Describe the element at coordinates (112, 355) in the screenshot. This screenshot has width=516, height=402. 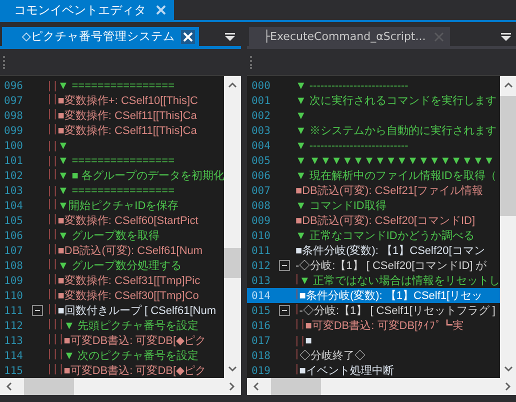
I see `code-line: 114 | | |▼ 次のピクチャ番号を設定` at that location.